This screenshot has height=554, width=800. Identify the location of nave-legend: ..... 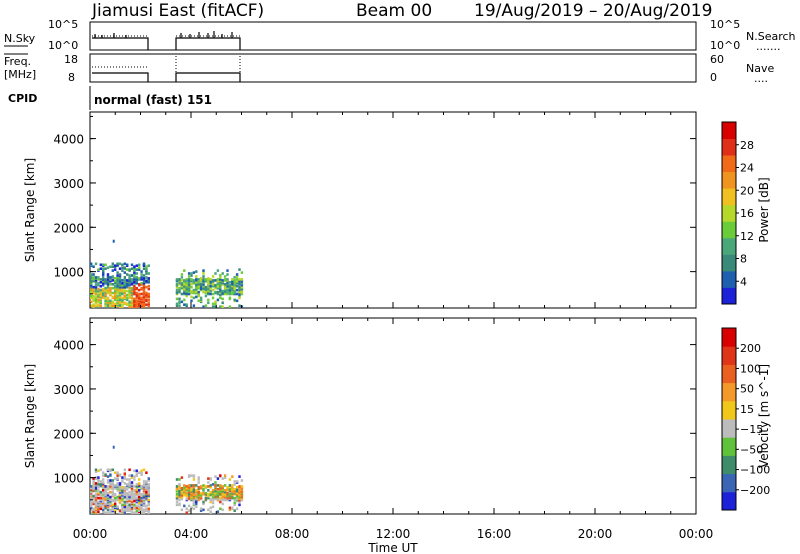
(761, 78).